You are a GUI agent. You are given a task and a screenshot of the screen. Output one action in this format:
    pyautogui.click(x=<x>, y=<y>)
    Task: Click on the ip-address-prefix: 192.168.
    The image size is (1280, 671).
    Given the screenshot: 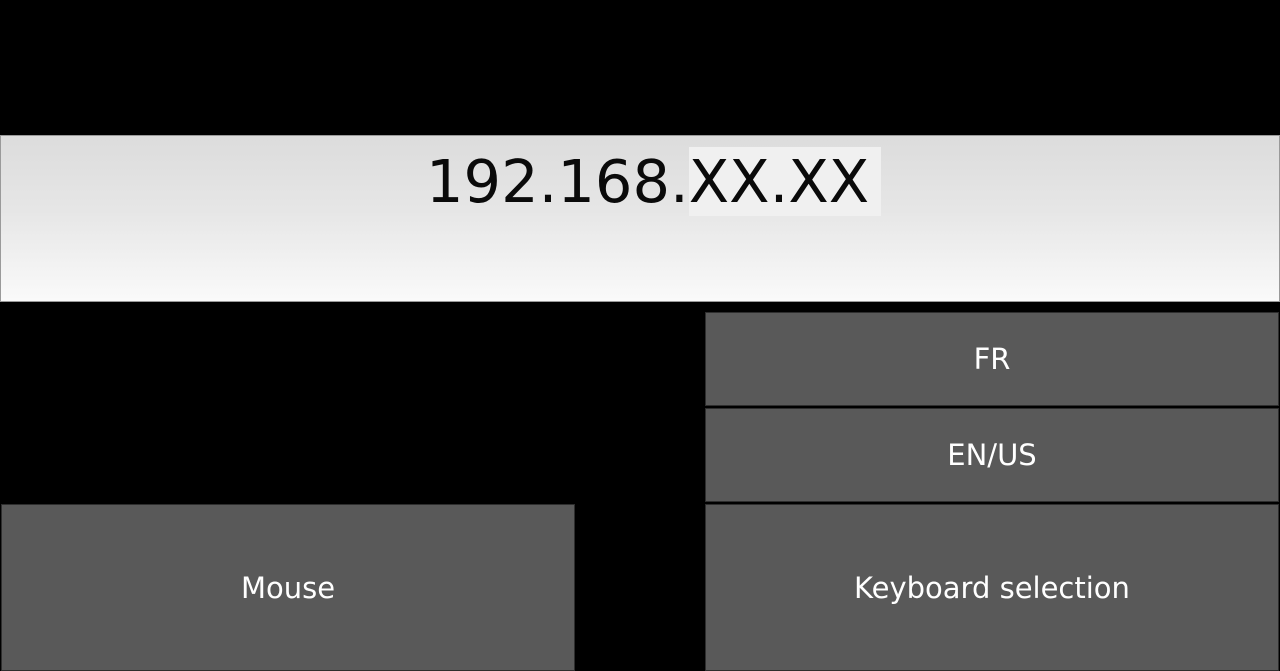 What is the action you would take?
    pyautogui.click(x=557, y=181)
    